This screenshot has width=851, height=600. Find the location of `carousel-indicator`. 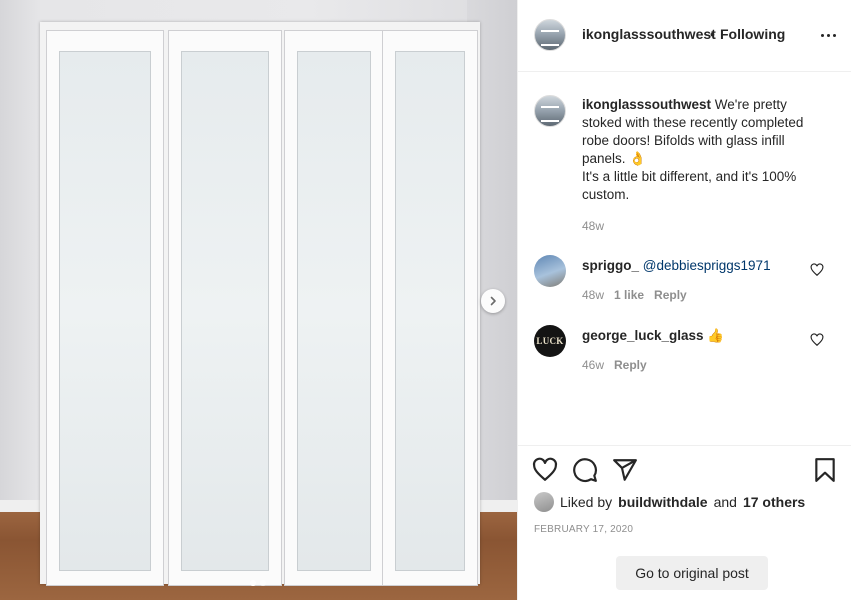

carousel-indicator is located at coordinates (258, 583).